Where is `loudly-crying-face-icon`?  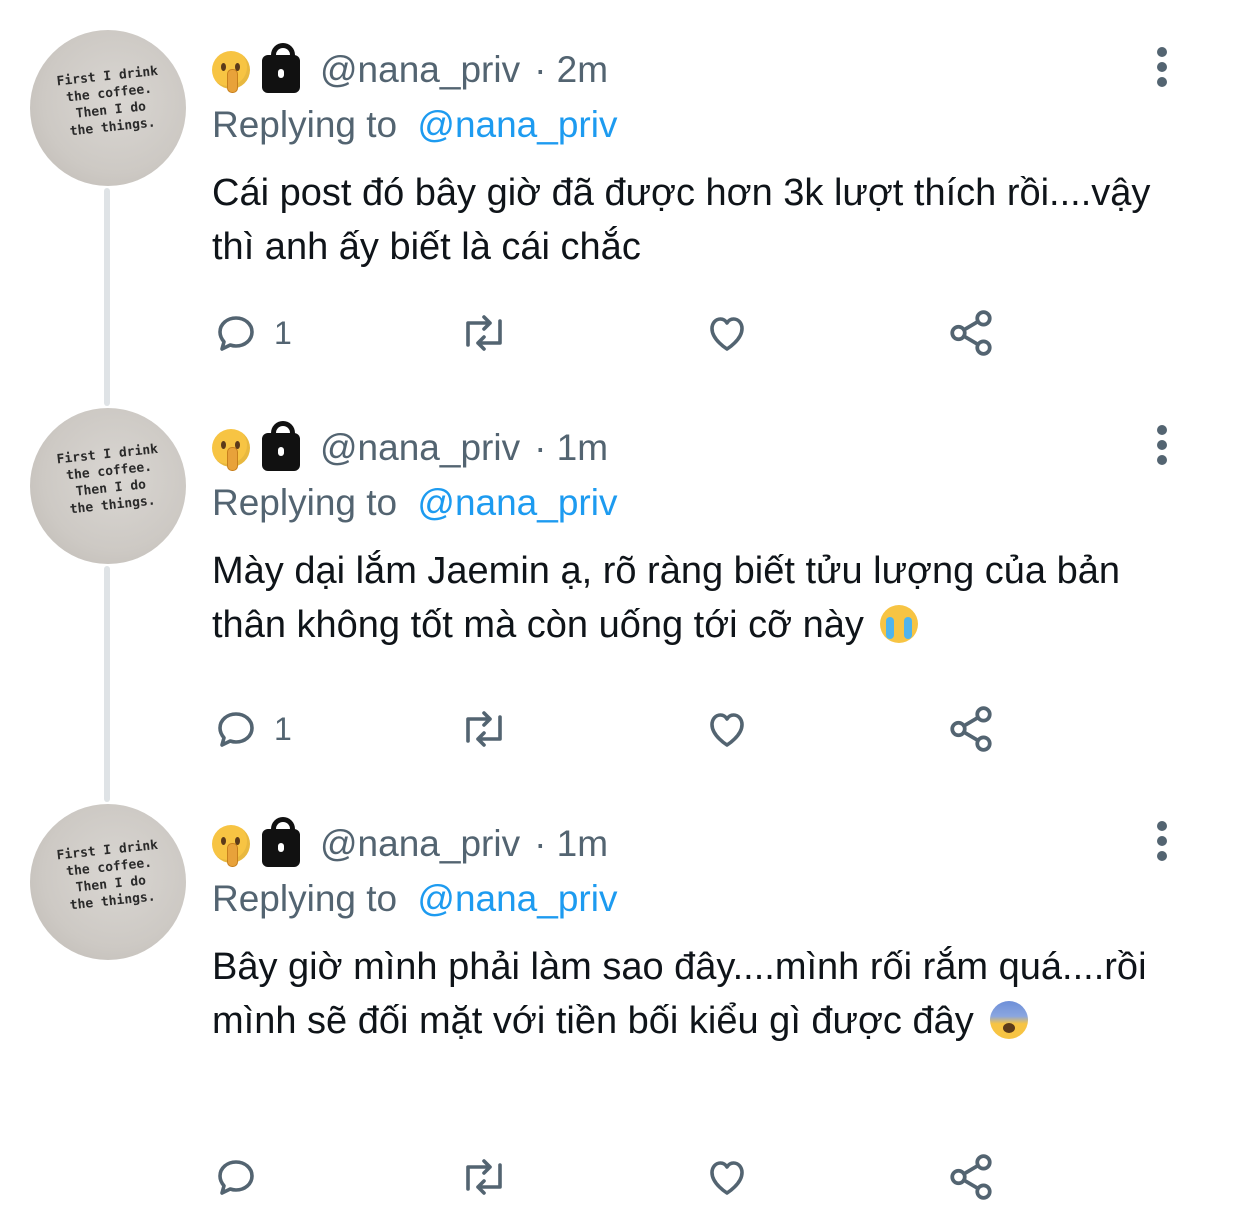 loudly-crying-face-icon is located at coordinates (899, 624).